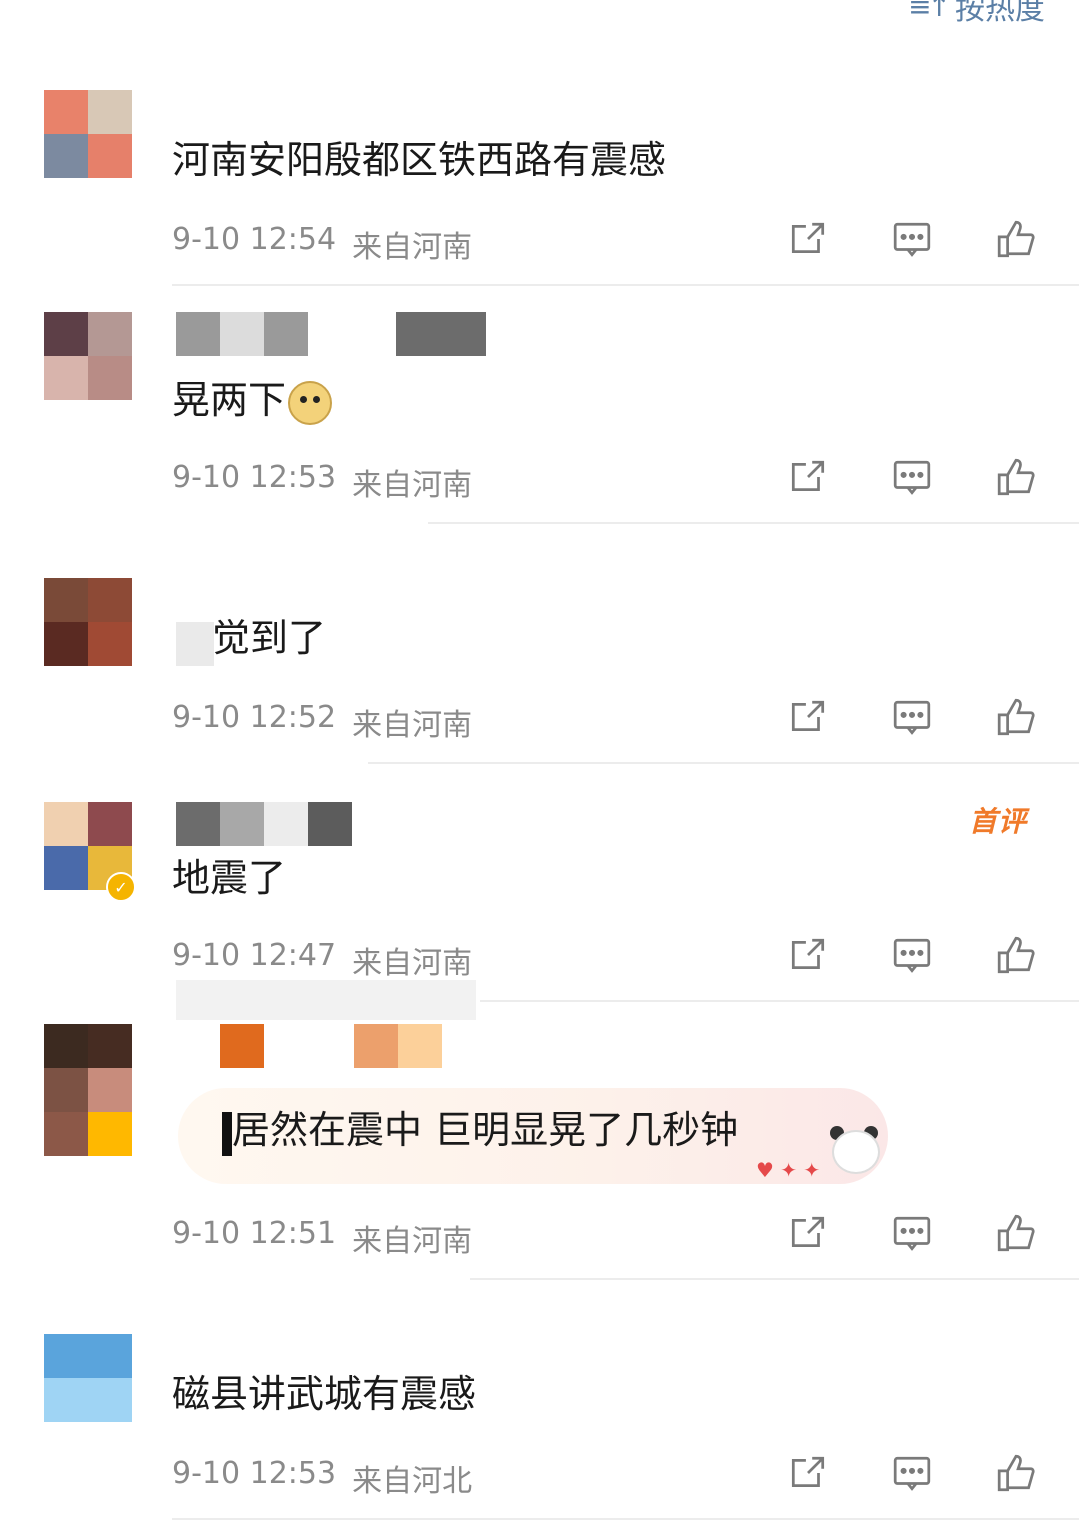  What do you see at coordinates (929, 11) in the screenshot?
I see `sort-icon: ≡↑` at bounding box center [929, 11].